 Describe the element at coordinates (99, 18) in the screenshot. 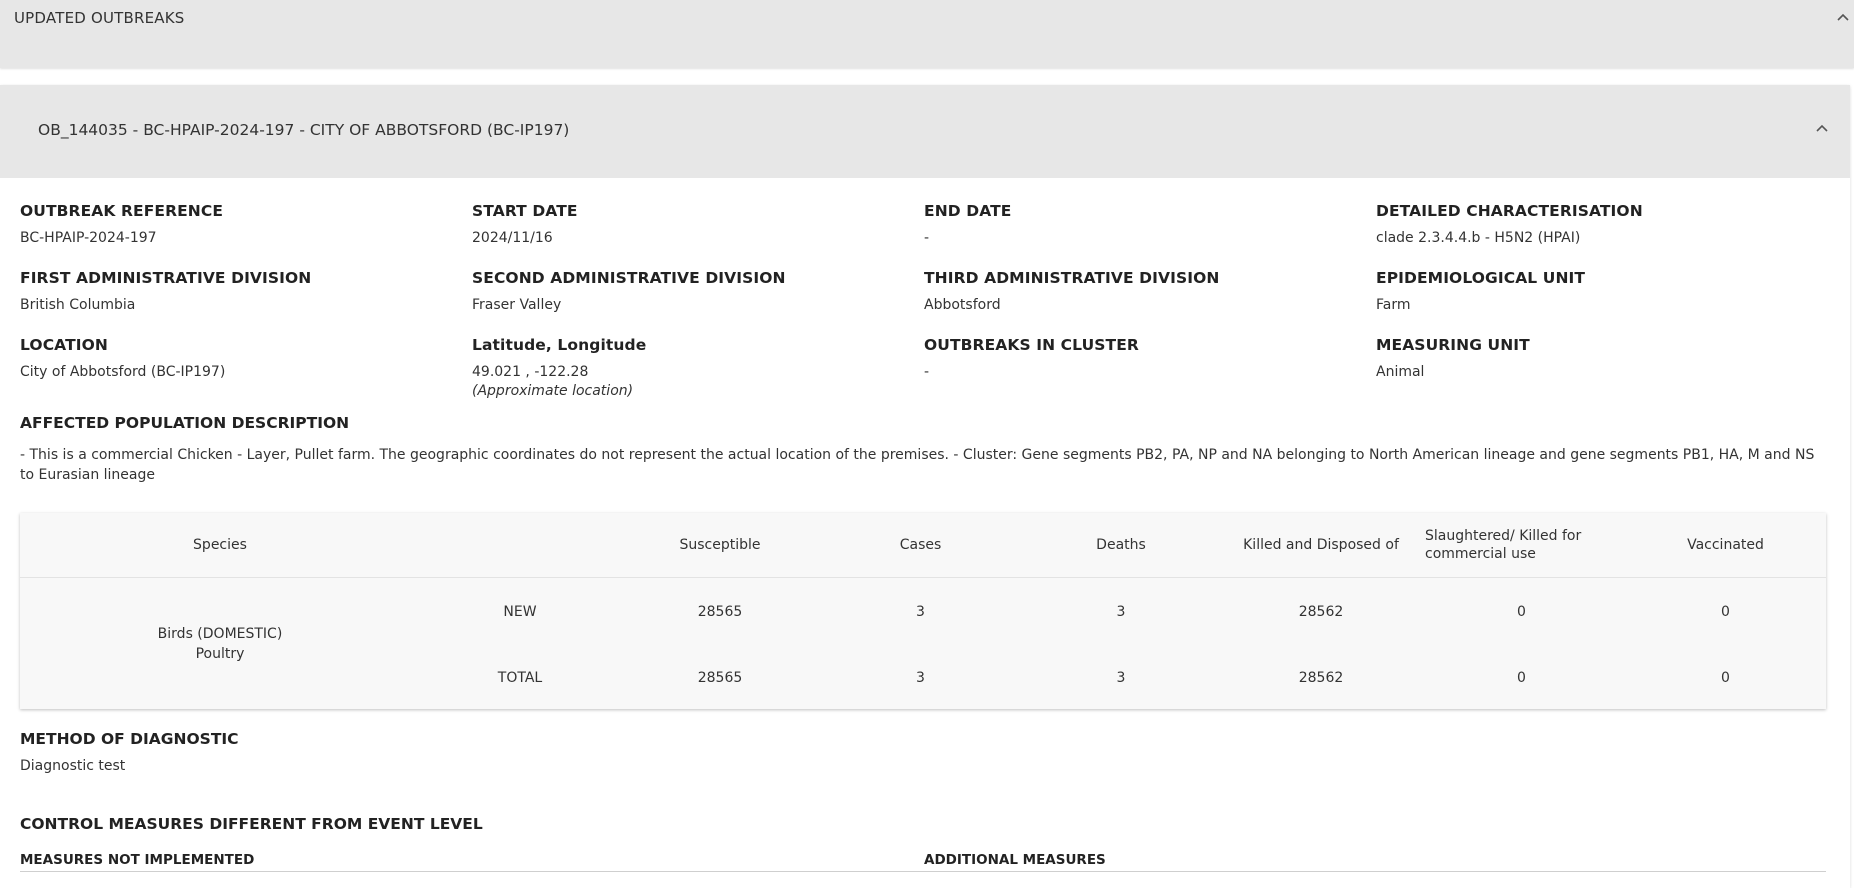

I see `updated-outbreaks-title: UPDATED OUTBREAKS` at that location.